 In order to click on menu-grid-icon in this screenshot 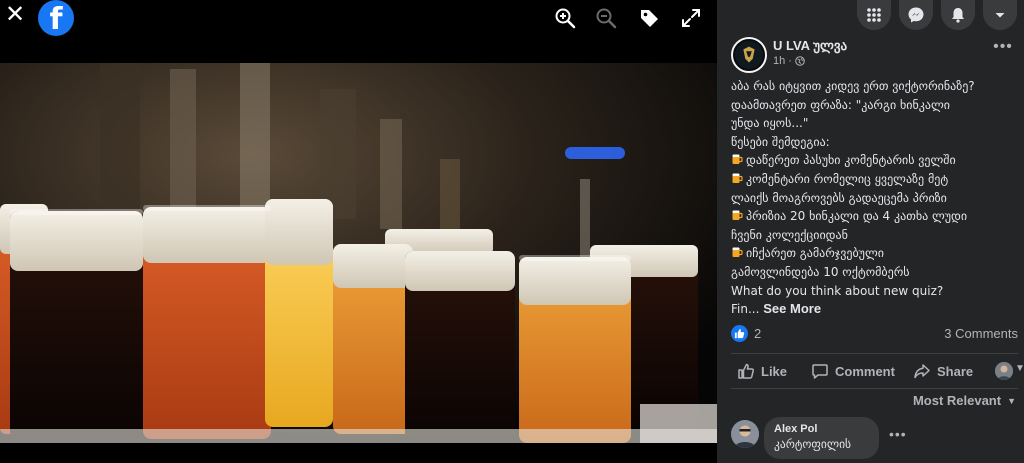, I will do `click(874, 15)`.